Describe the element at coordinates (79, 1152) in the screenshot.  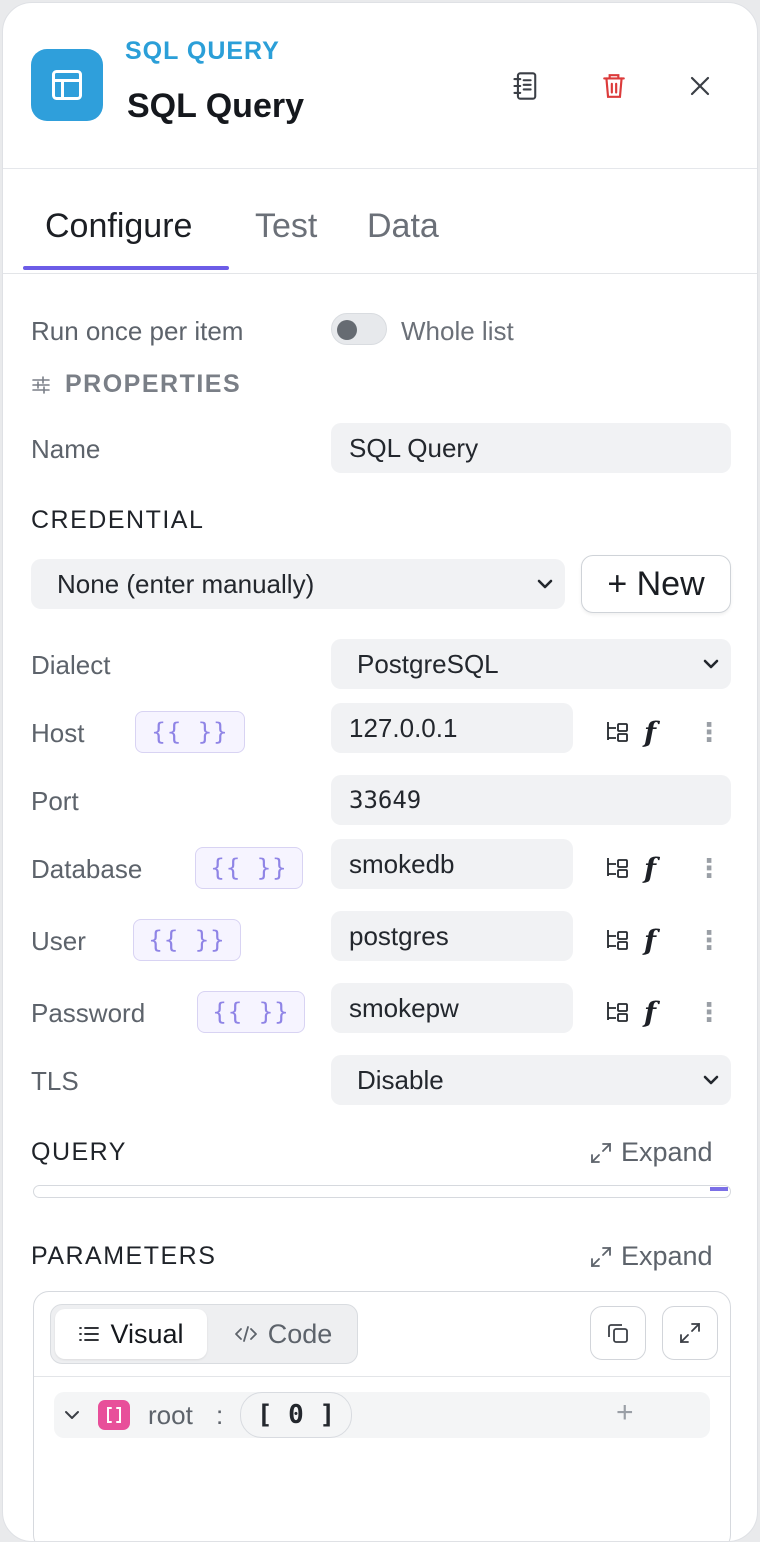
I see `query-heading: QUERY` at that location.